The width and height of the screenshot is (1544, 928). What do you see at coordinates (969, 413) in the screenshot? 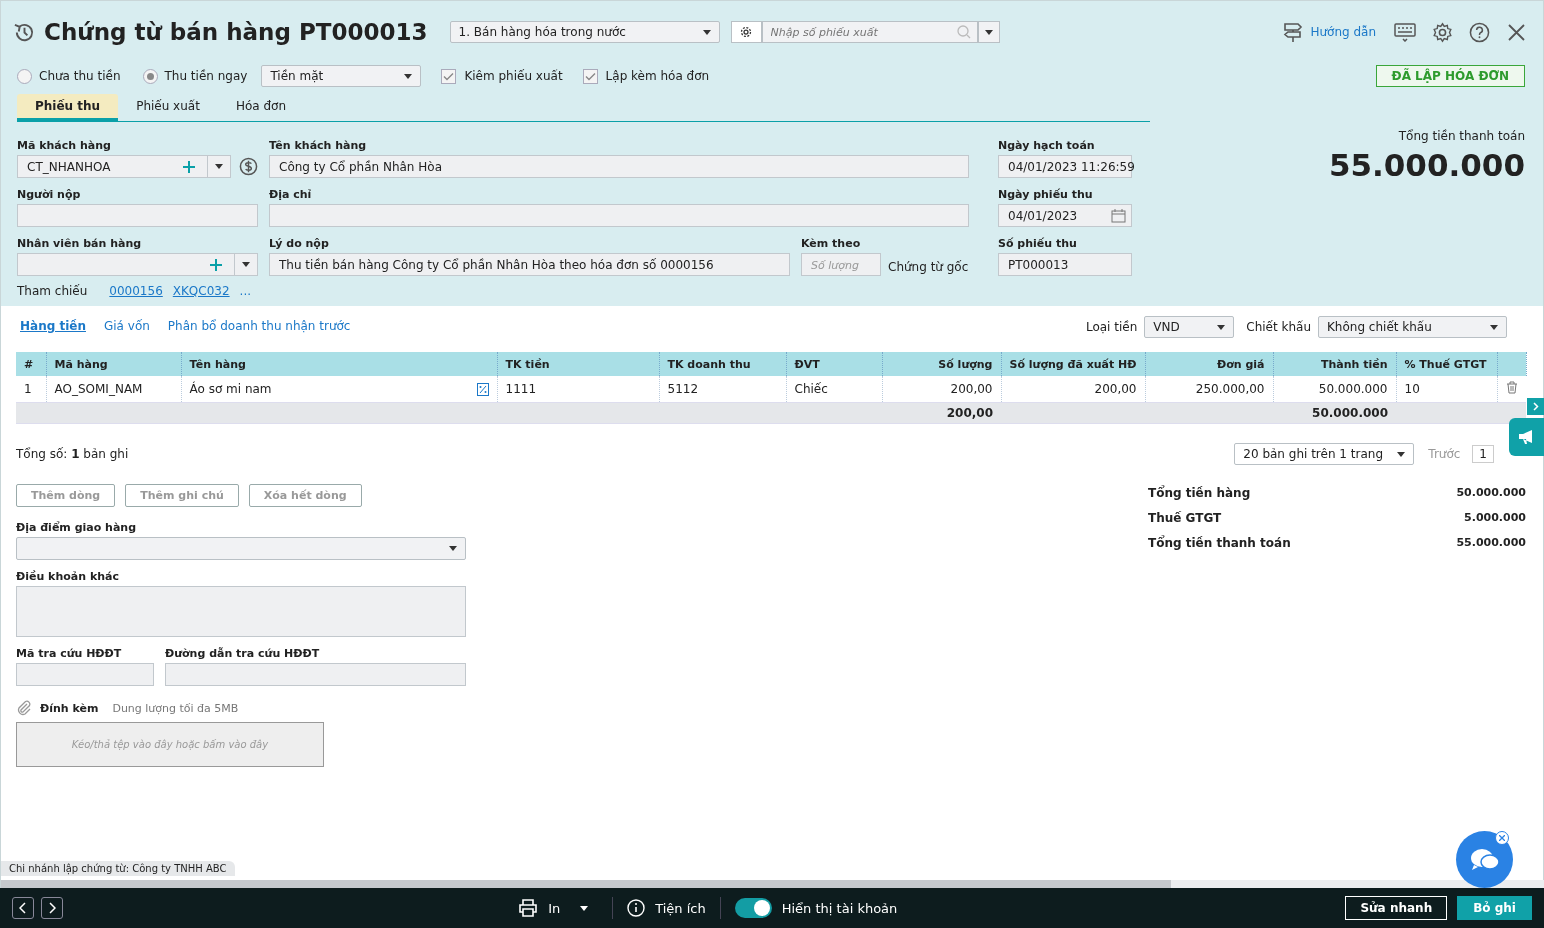
I see `summary-value: 200,00` at bounding box center [969, 413].